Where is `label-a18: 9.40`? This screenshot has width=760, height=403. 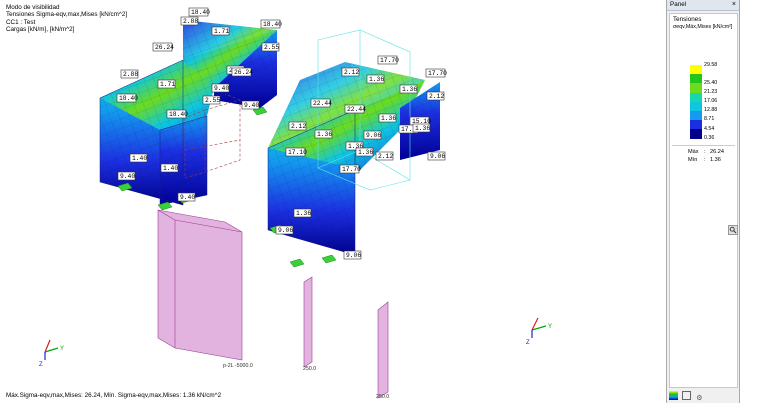
label-a18: 9.40 is located at coordinates (126, 176).